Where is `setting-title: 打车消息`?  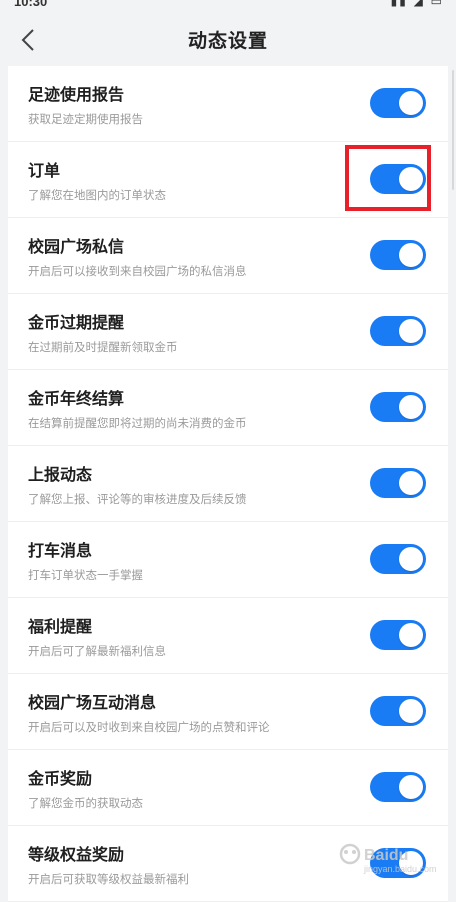
setting-title: 打车消息 is located at coordinates (60, 550).